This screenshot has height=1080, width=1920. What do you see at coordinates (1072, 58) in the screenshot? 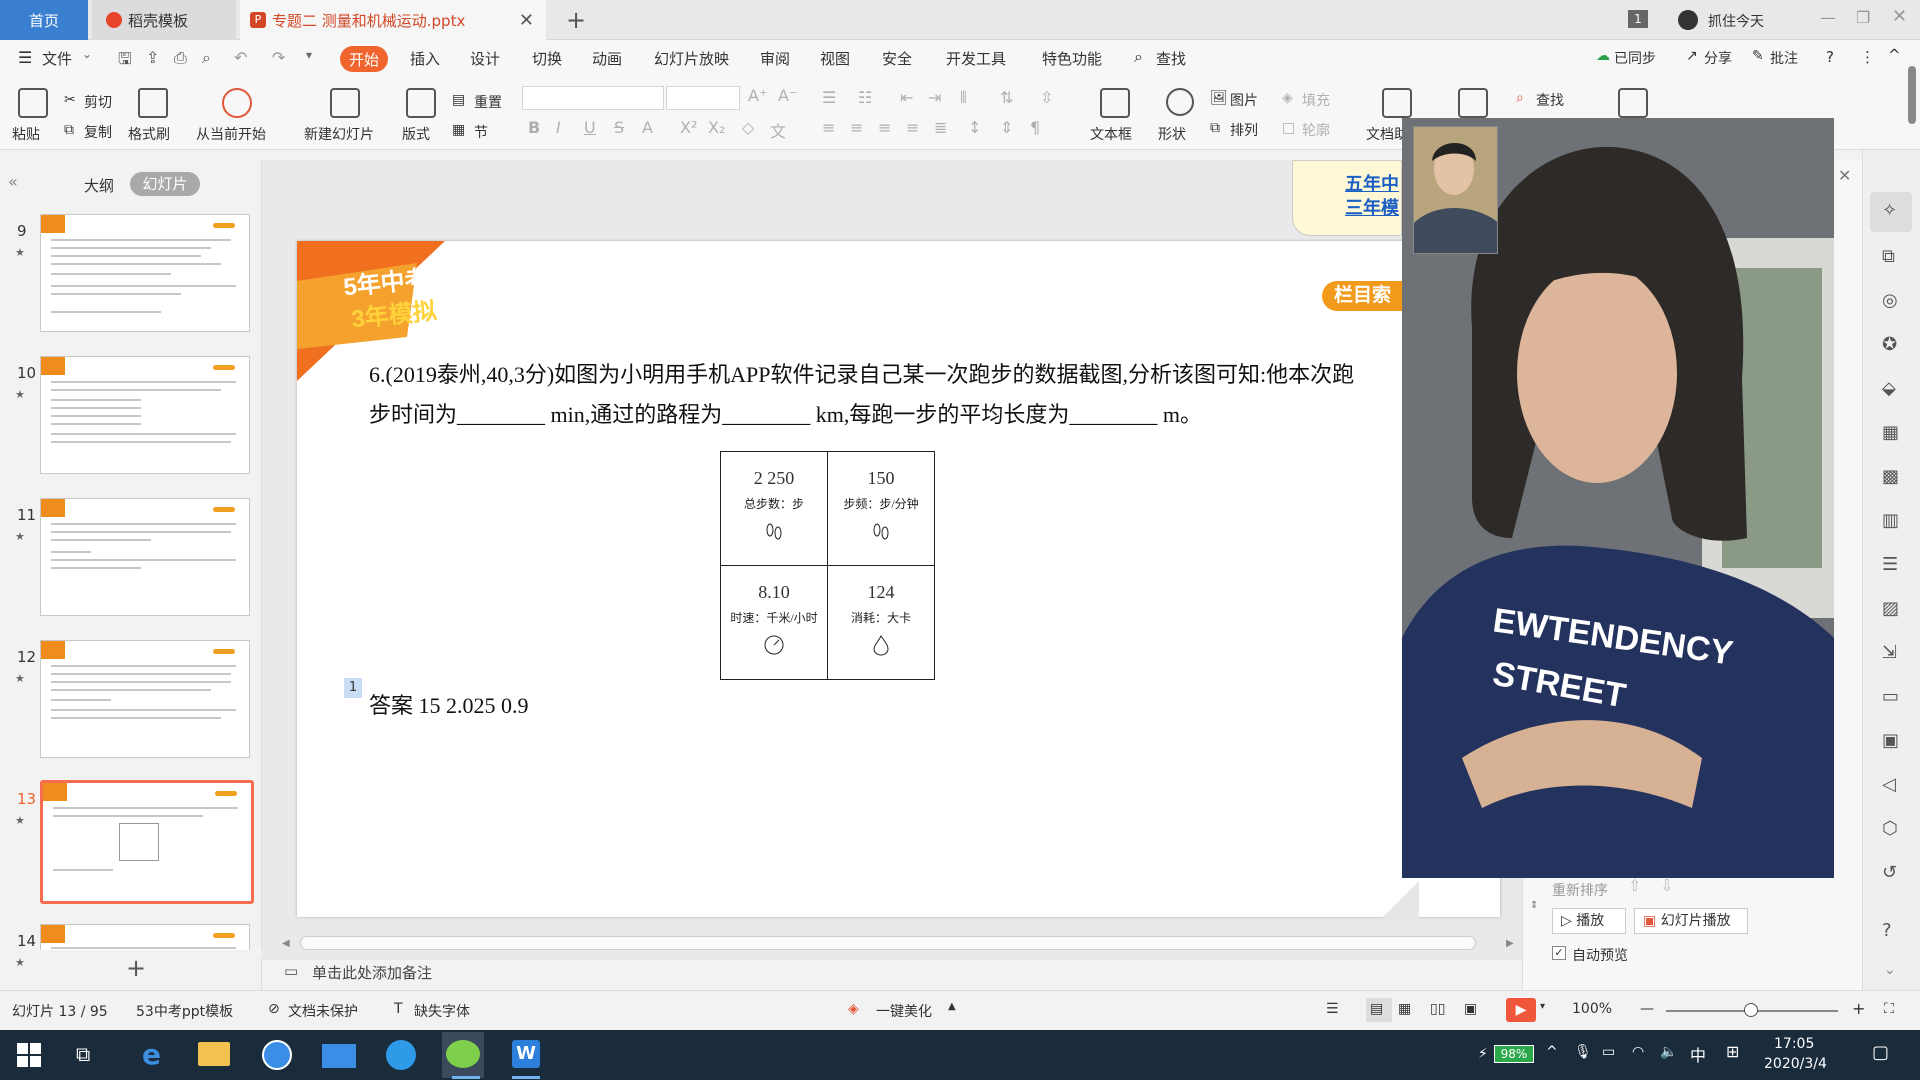
I see `menu-special: 特色功能` at bounding box center [1072, 58].